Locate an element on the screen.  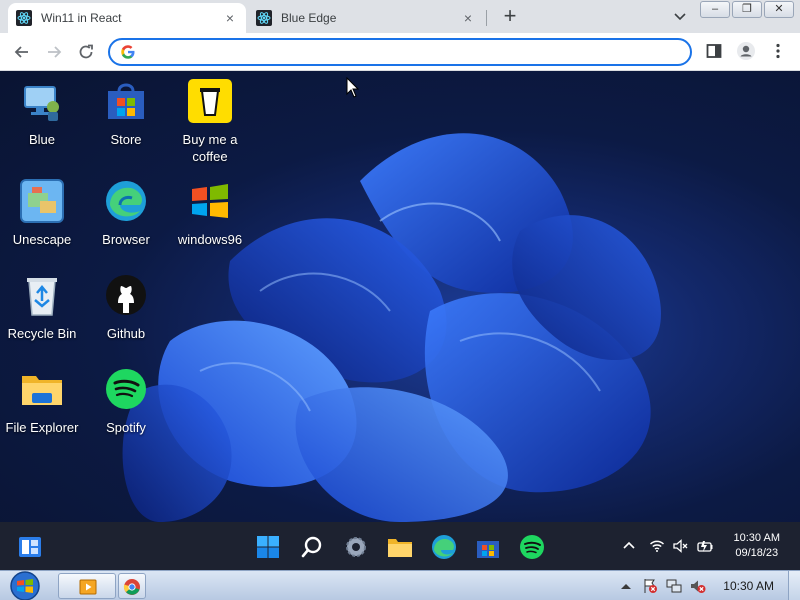
desktop-icon-github: Github is located at coordinates (126, 307).